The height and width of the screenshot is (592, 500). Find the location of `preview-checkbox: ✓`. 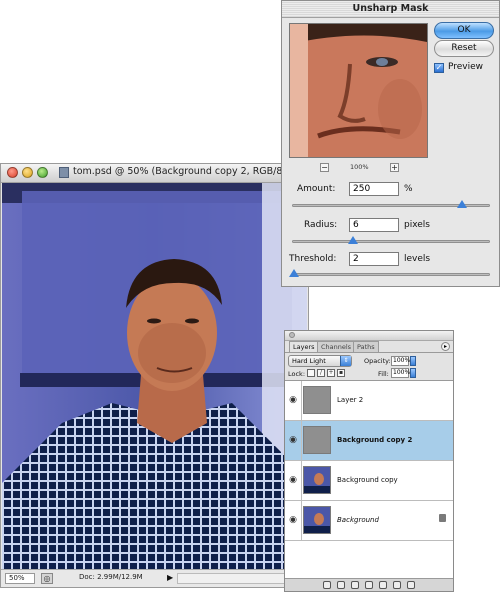

preview-checkbox: ✓ is located at coordinates (439, 68).